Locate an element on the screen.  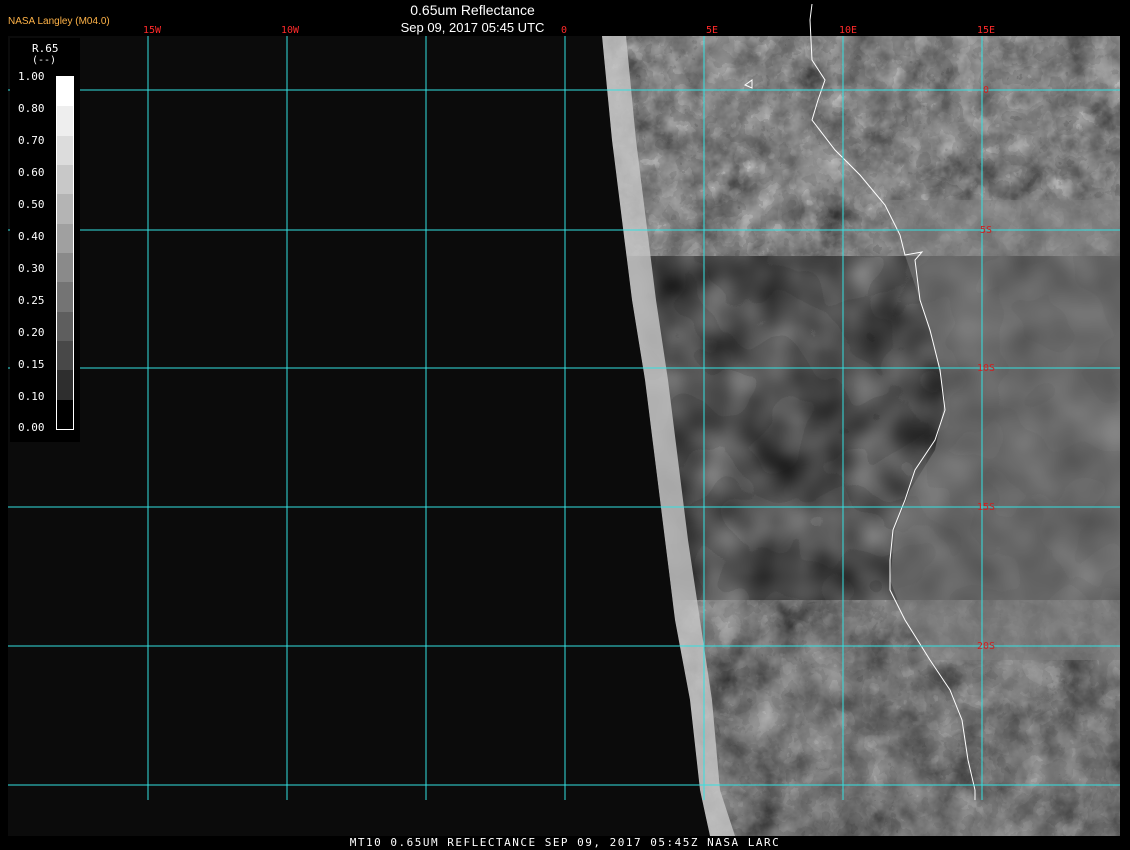
legend-color-bar is located at coordinates (65, 253).